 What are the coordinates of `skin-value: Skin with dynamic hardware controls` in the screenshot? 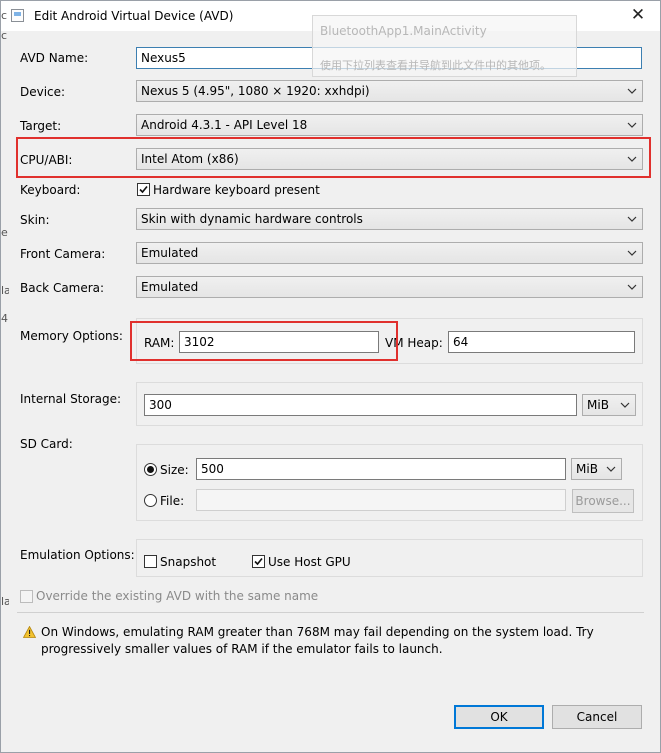 It's located at (252, 219).